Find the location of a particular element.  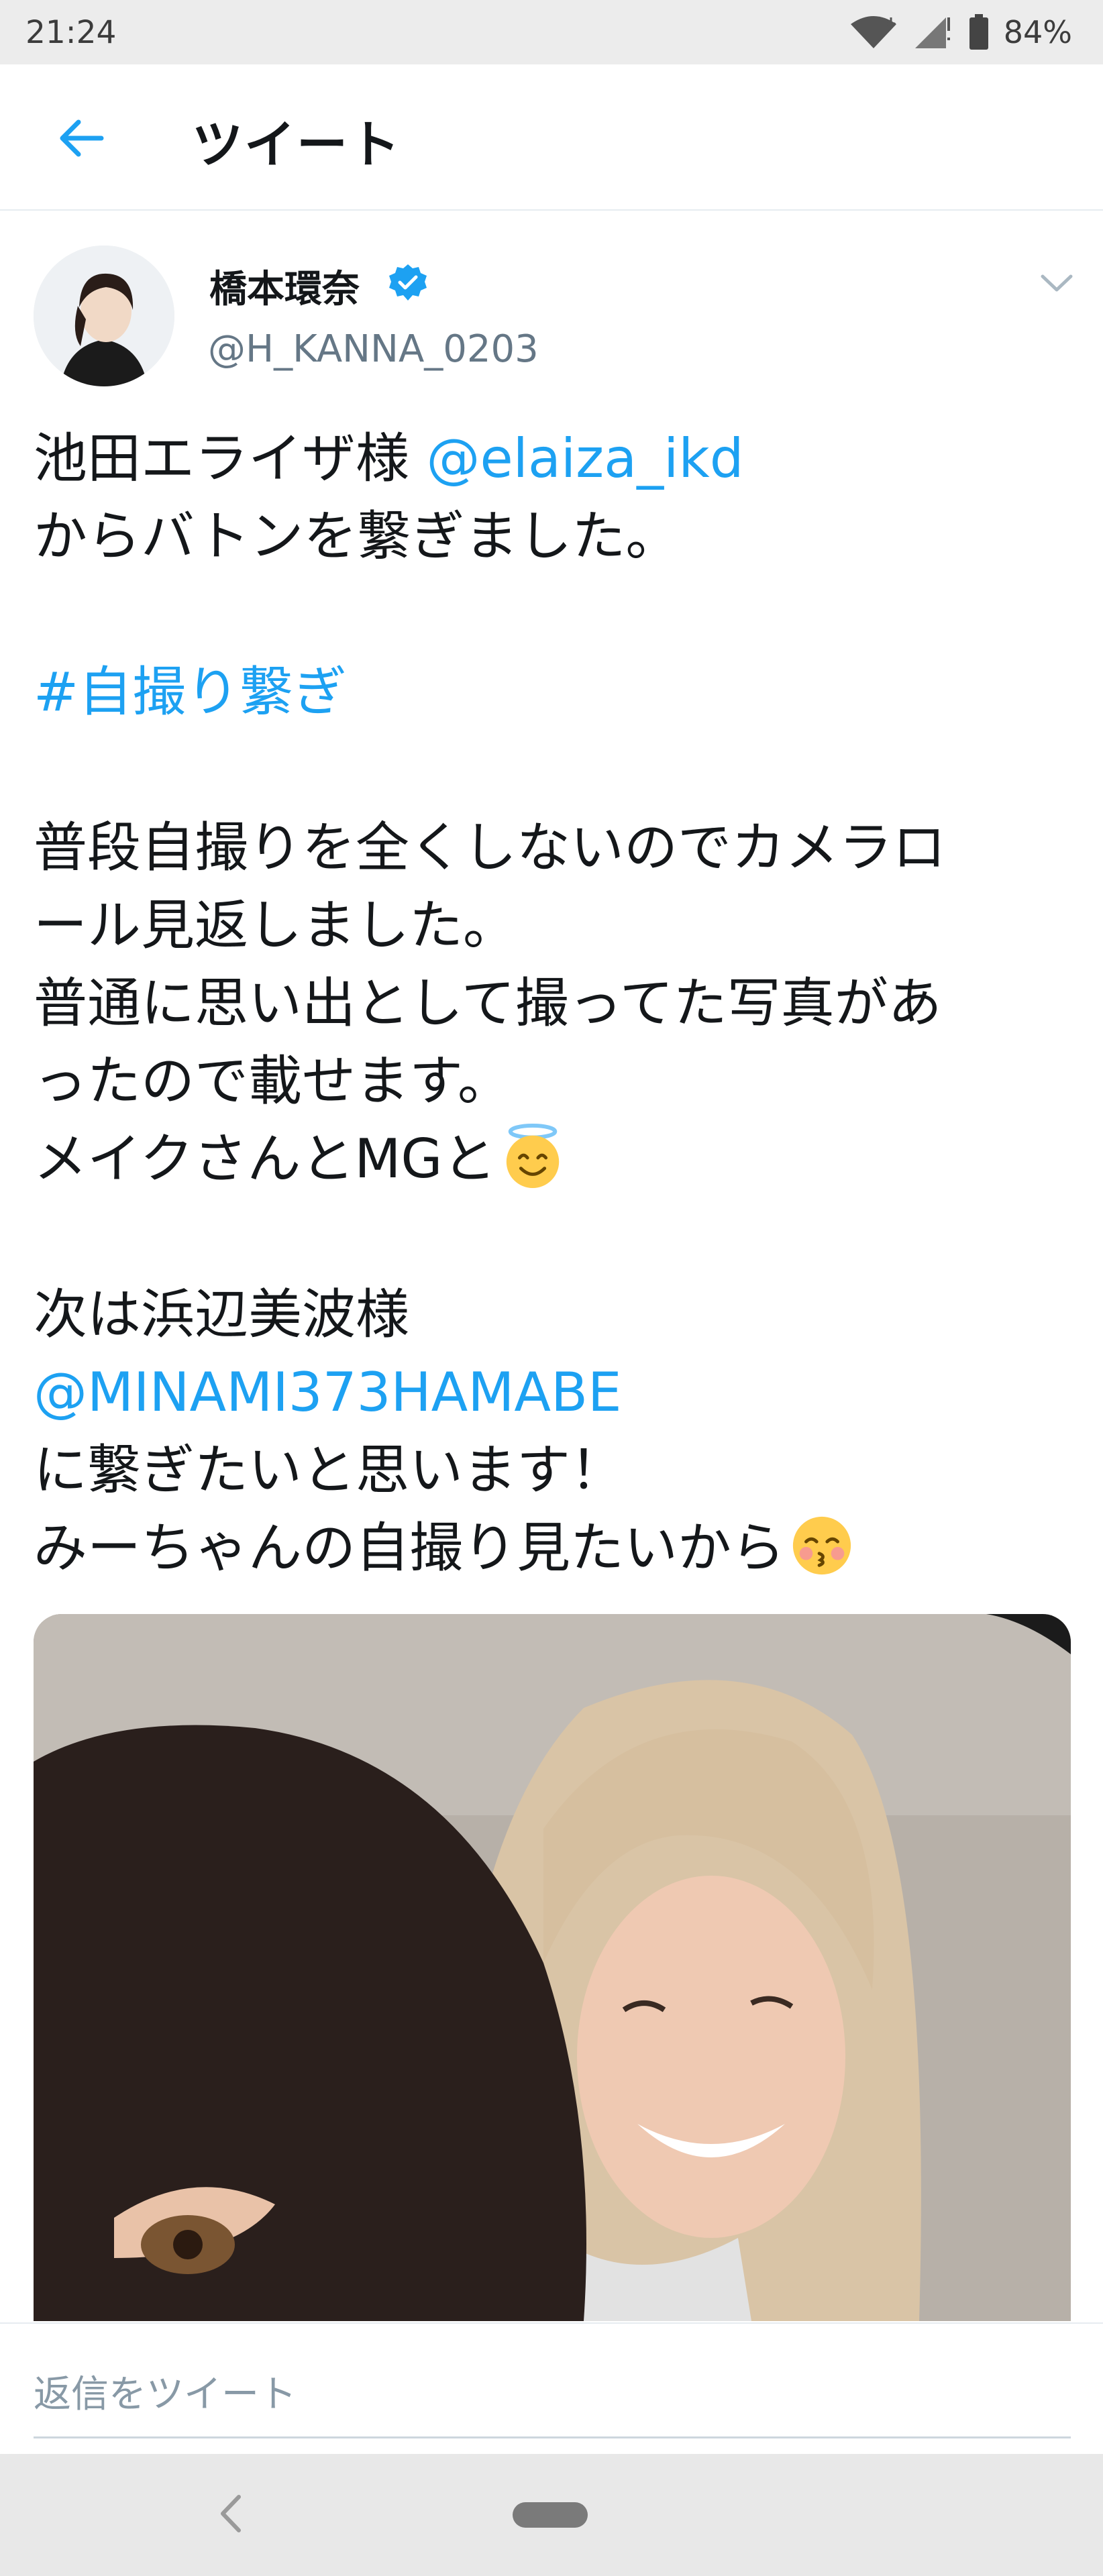

arrow-left-icon is located at coordinates (82, 138).